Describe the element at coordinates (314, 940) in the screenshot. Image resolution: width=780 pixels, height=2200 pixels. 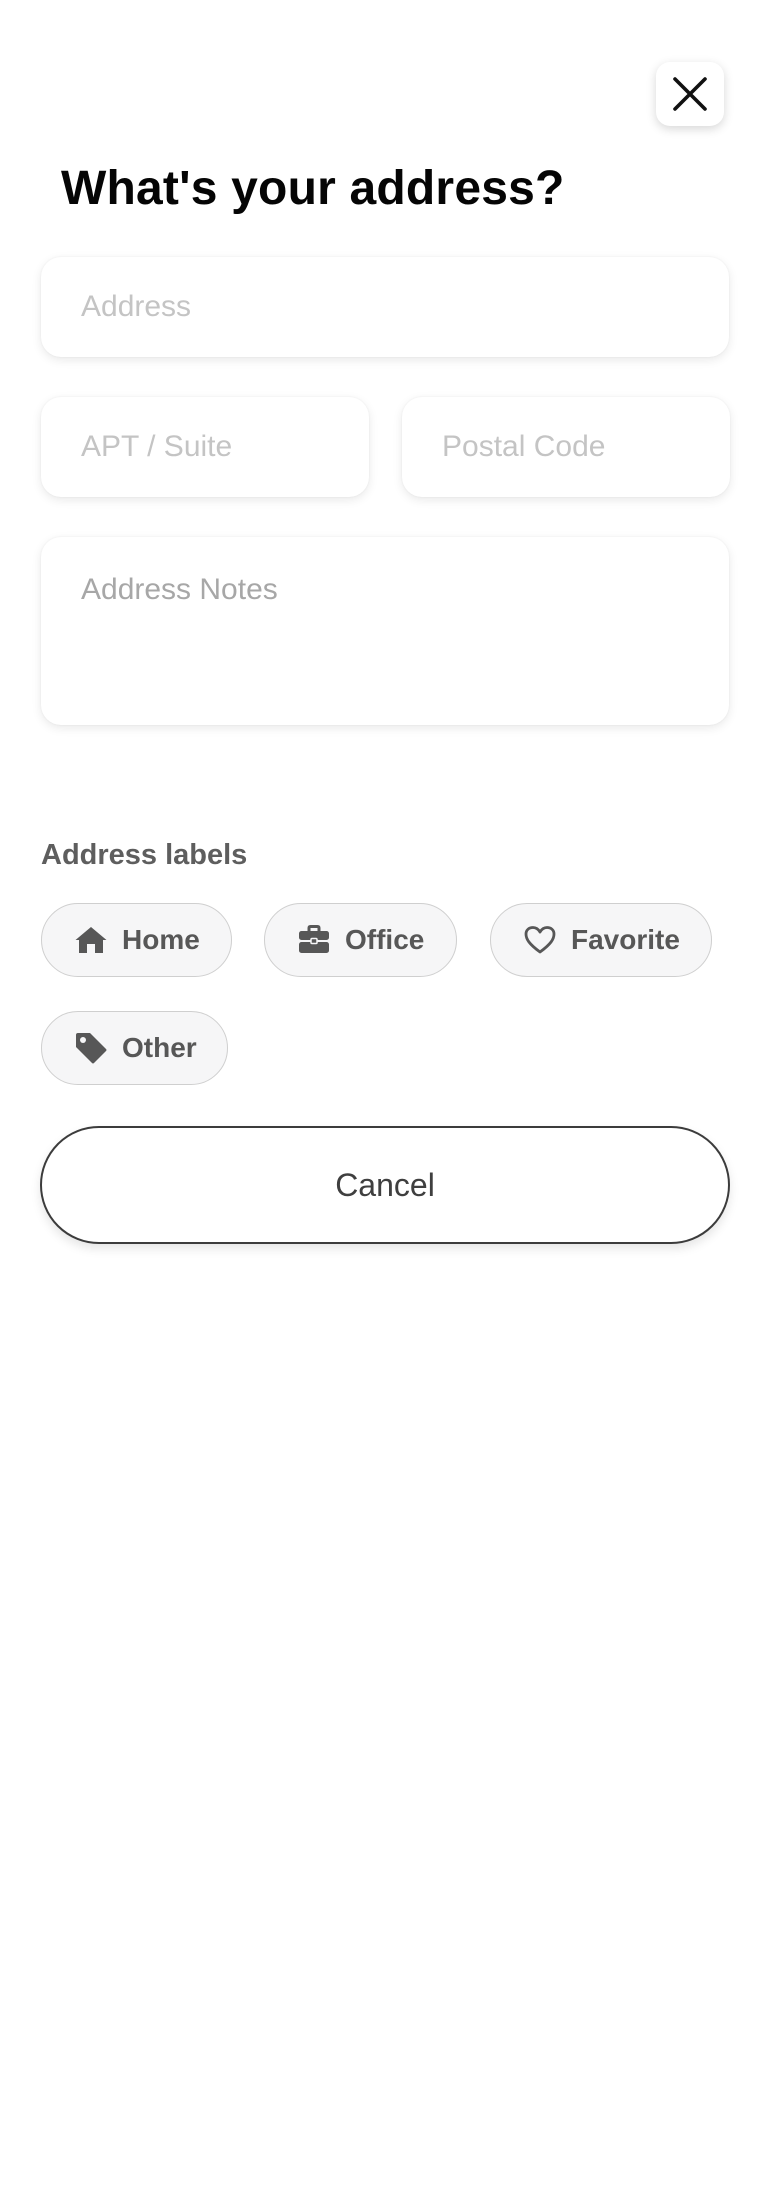
I see `briefcase-icon` at that location.